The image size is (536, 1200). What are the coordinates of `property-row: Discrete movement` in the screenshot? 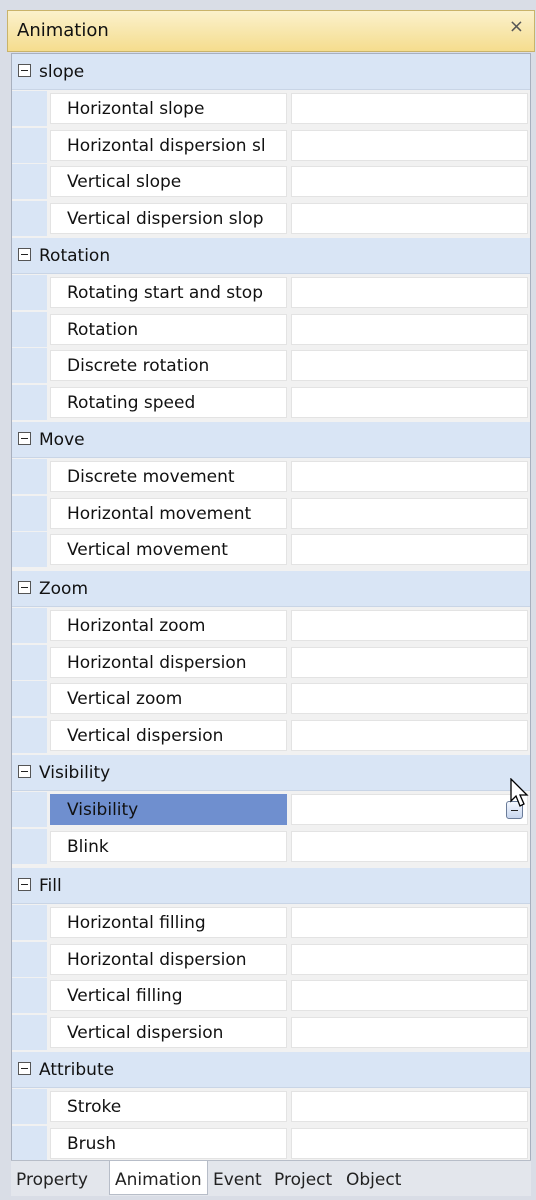 It's located at (271, 476).